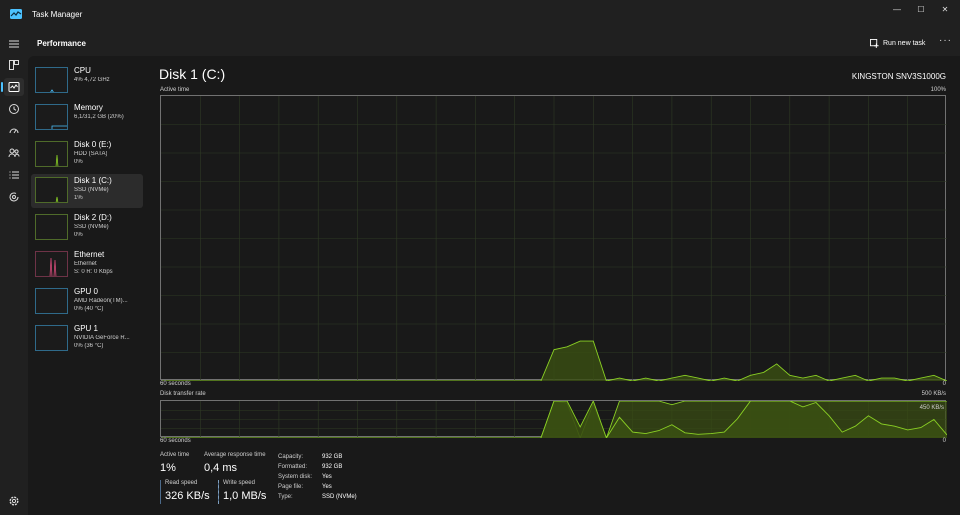 The width and height of the screenshot is (960, 515). What do you see at coordinates (218, 492) in the screenshot?
I see `write-speed-marker` at bounding box center [218, 492].